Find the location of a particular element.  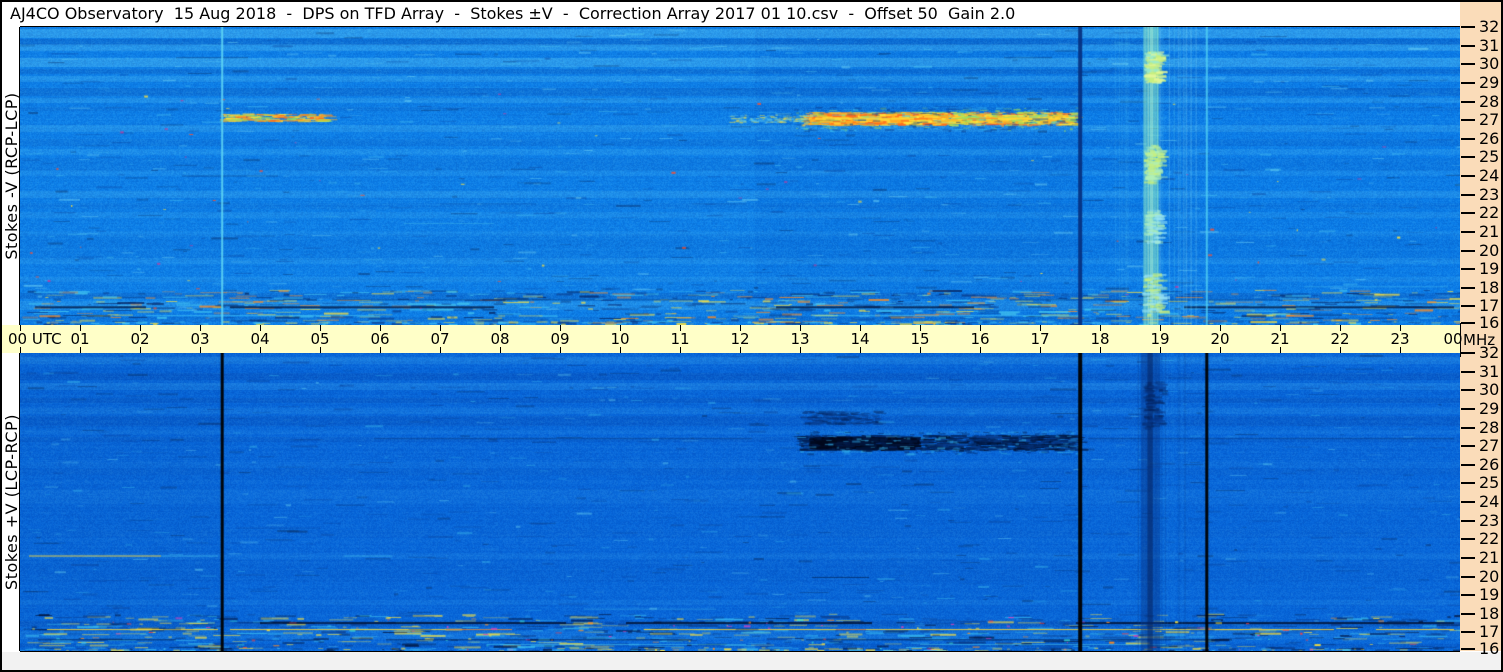

time-axis-label: 13 is located at coordinates (800, 339).